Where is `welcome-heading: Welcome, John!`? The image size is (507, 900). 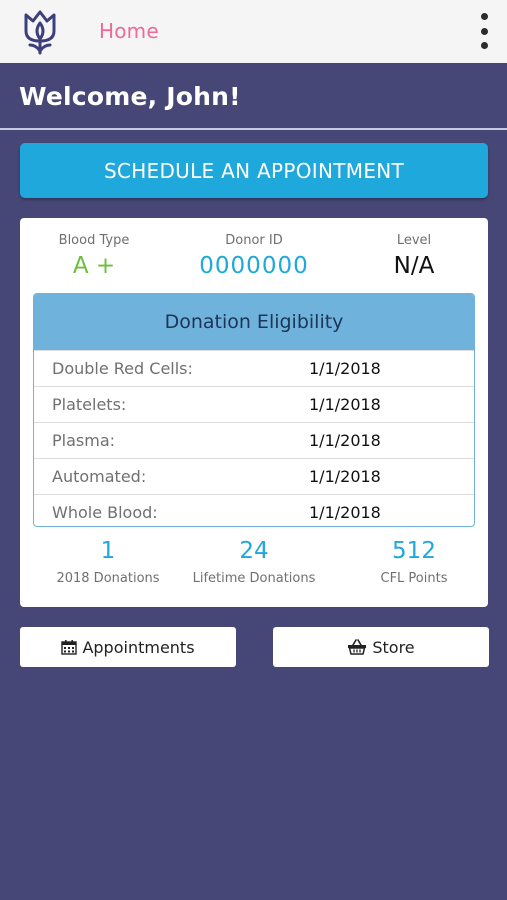 welcome-heading: Welcome, John! is located at coordinates (130, 96).